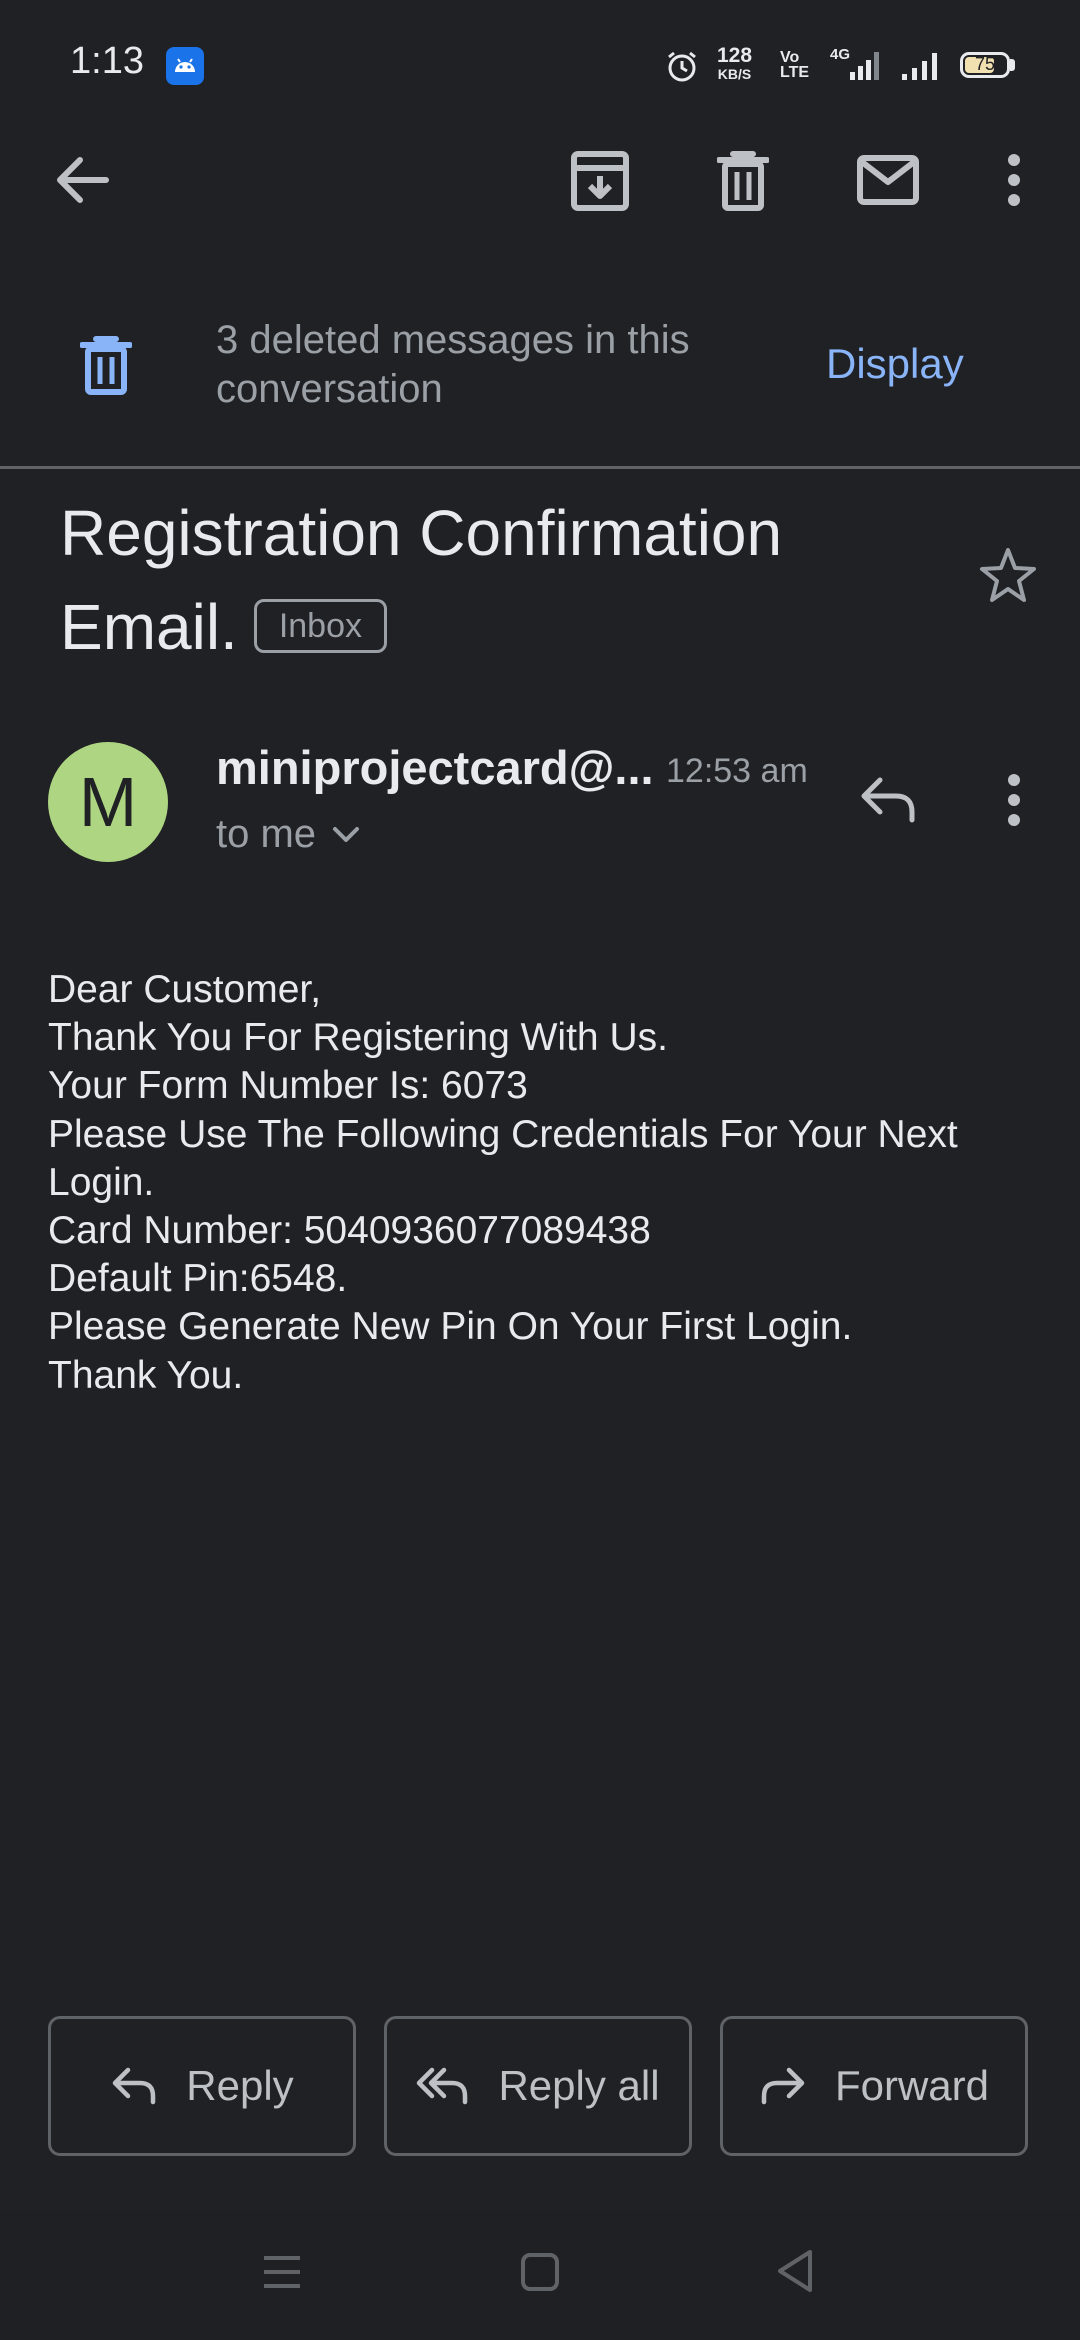 This screenshot has width=1080, height=2340. I want to click on forward-button: Forward, so click(874, 2086).